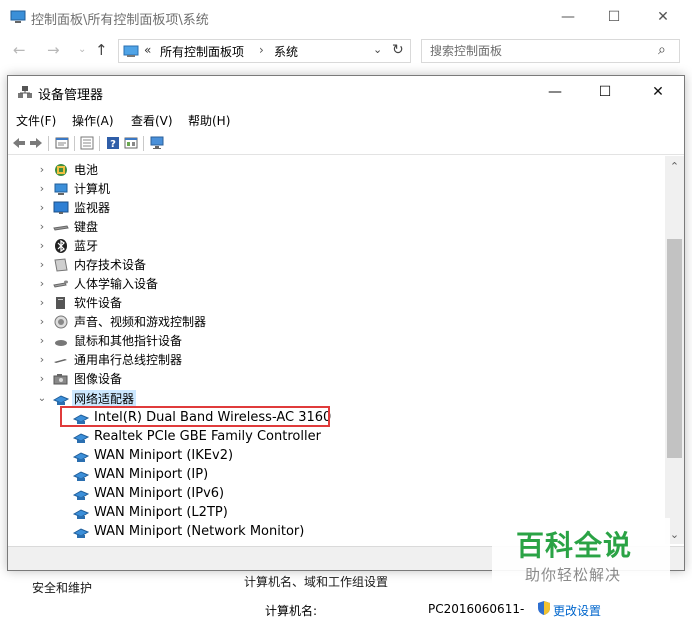  I want to click on security-maintenance-link: 安全和维护, so click(62, 587).